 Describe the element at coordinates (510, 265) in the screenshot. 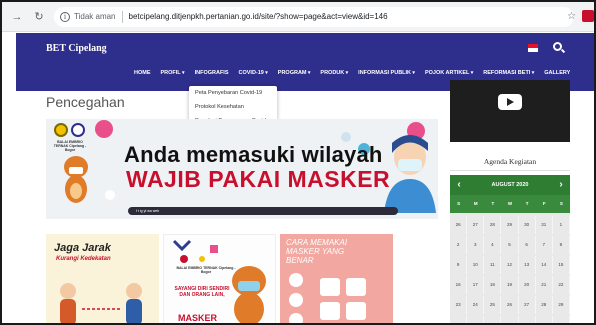

I see `calendar-day: 12` at that location.